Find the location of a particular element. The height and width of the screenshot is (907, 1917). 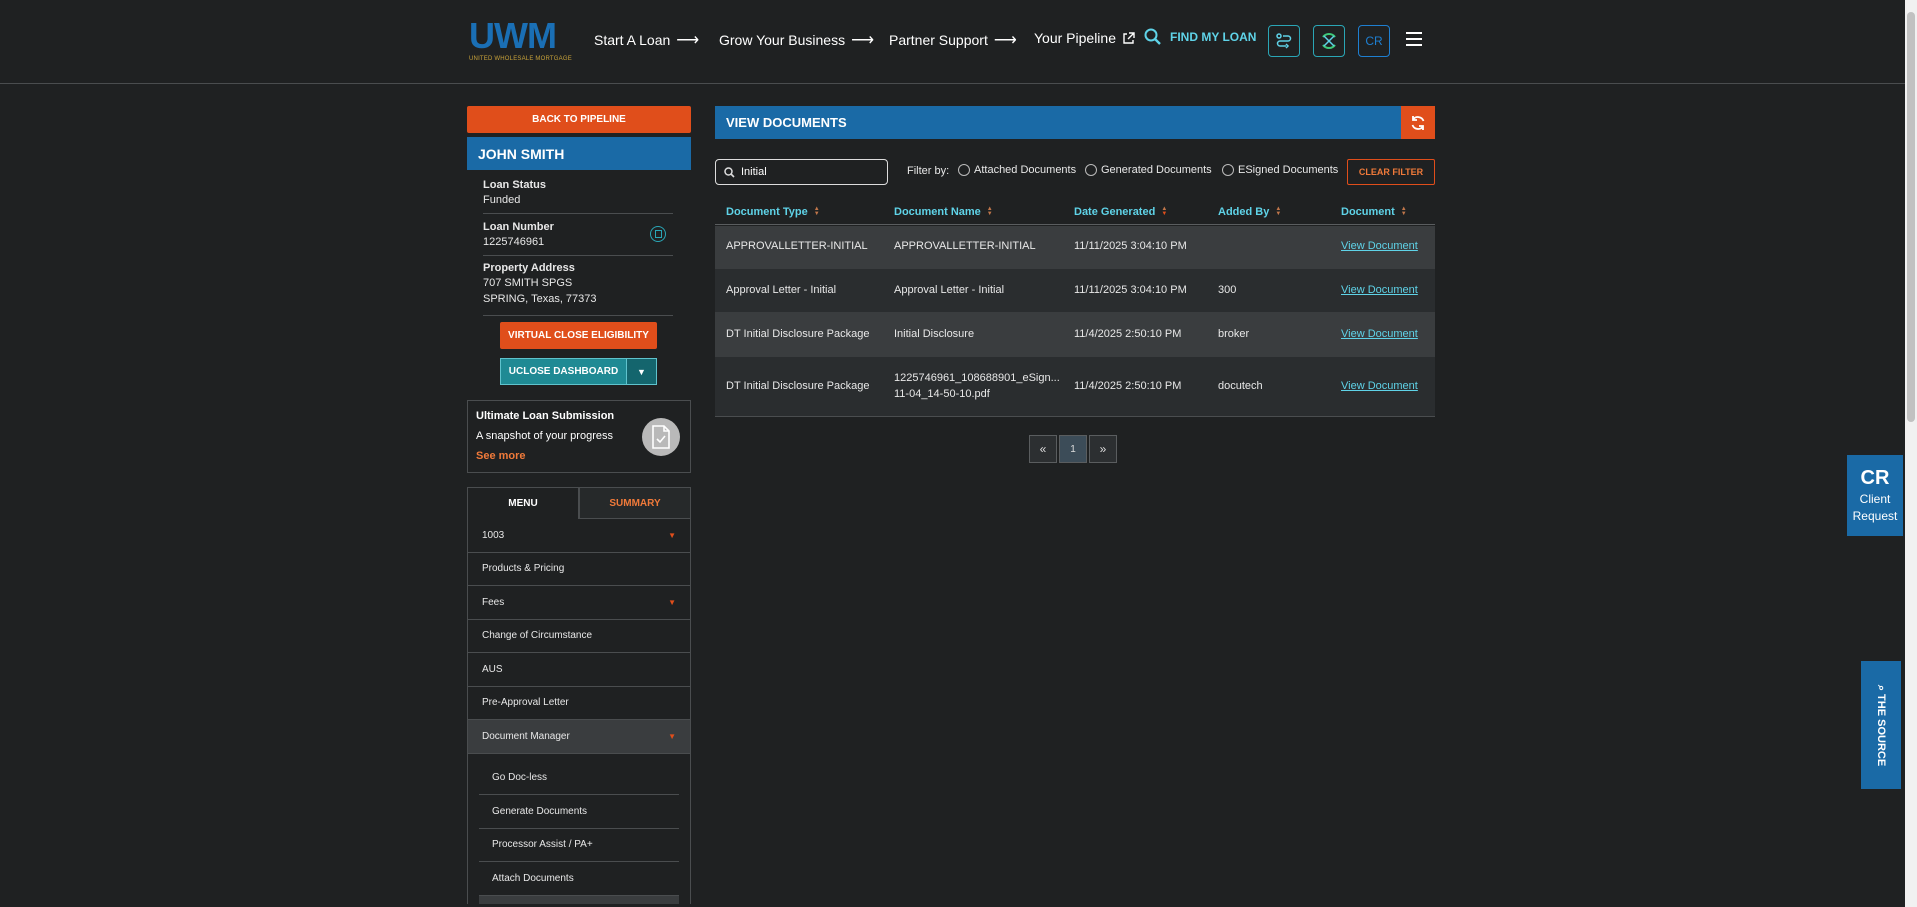

caret-down-icon: ▼ is located at coordinates (642, 371).